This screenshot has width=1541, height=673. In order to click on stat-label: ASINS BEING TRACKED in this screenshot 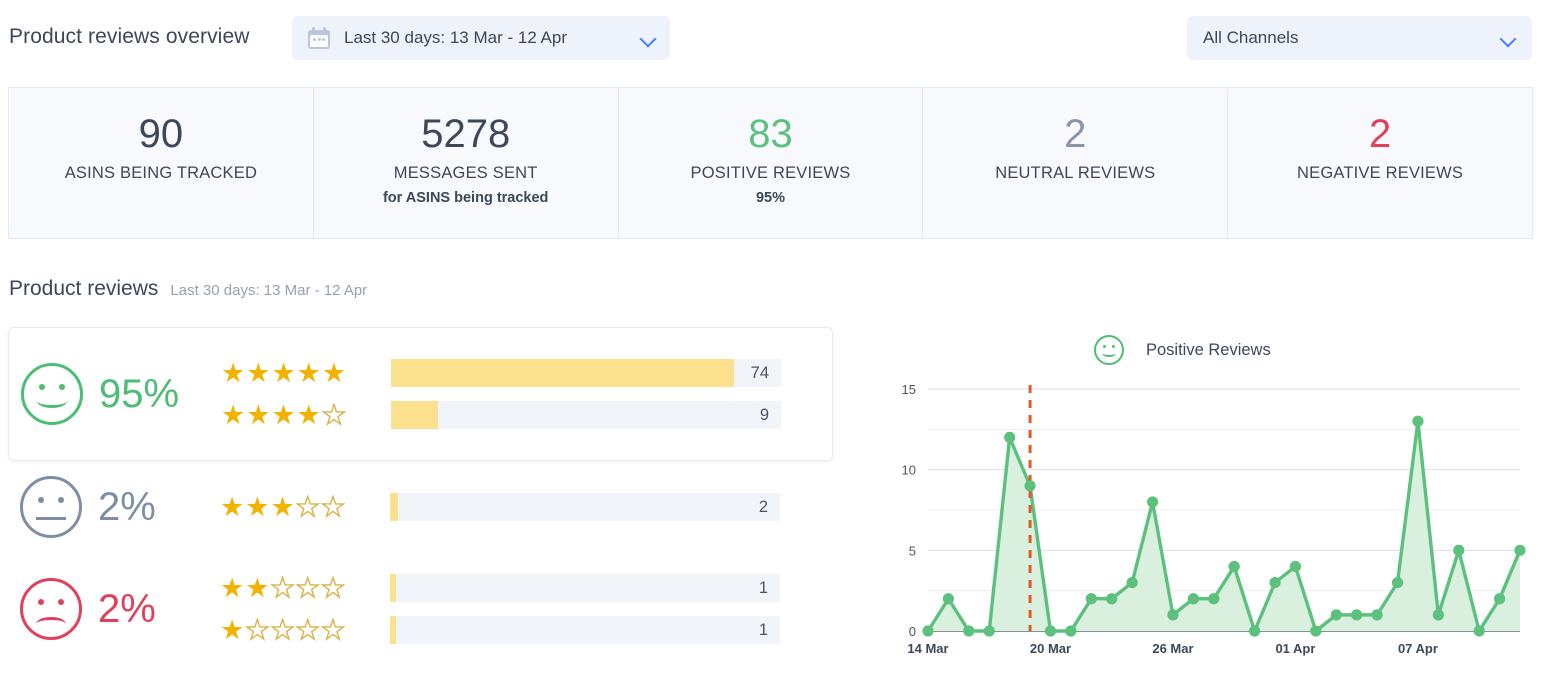, I will do `click(161, 173)`.